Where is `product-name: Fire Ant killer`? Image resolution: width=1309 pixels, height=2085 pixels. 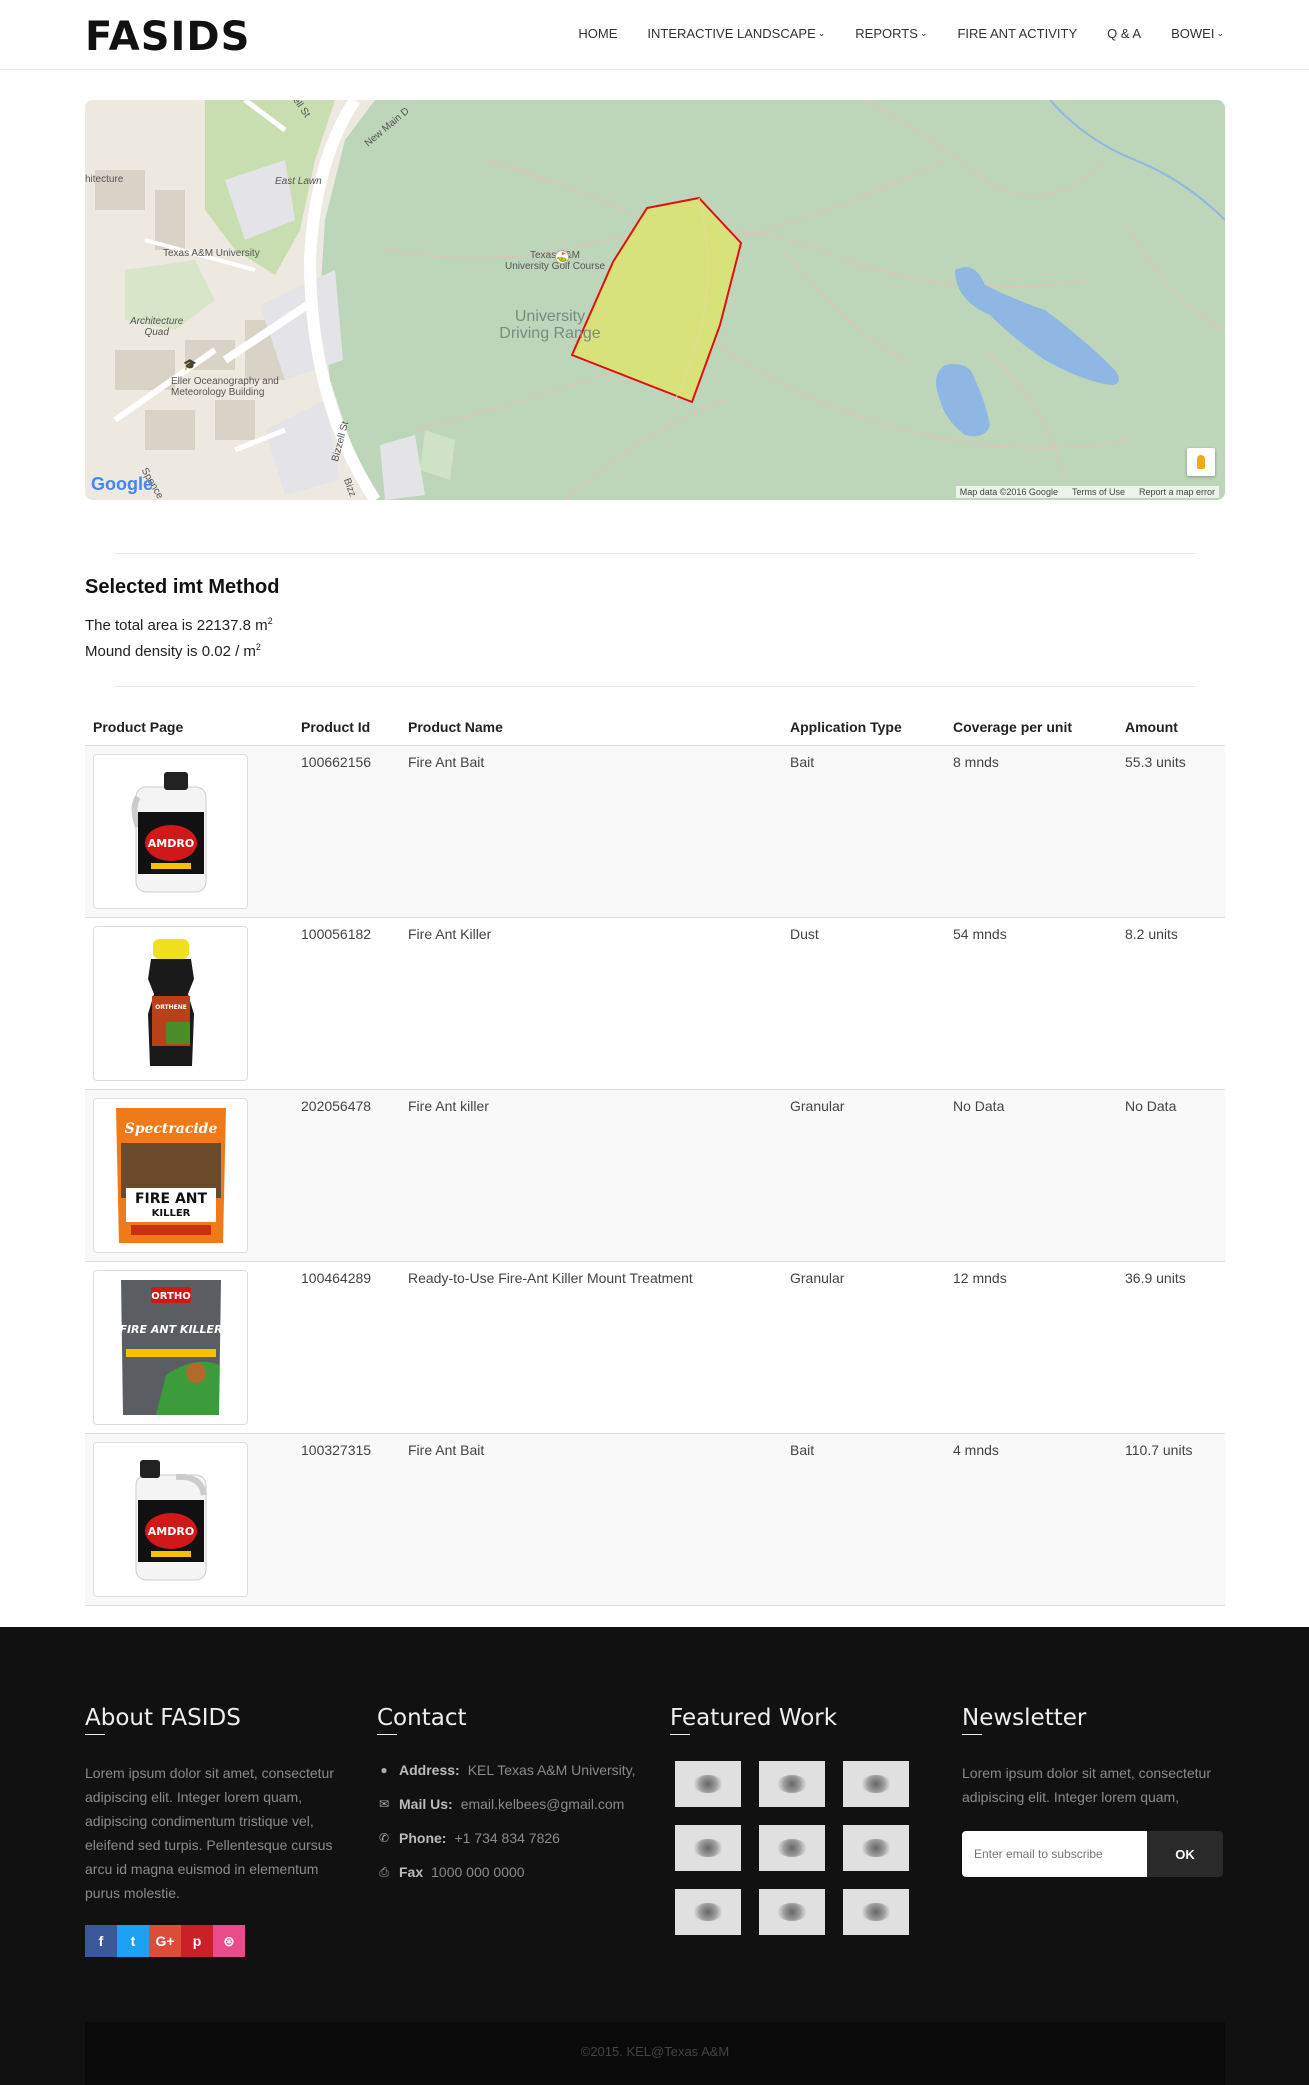 product-name: Fire Ant killer is located at coordinates (448, 1106).